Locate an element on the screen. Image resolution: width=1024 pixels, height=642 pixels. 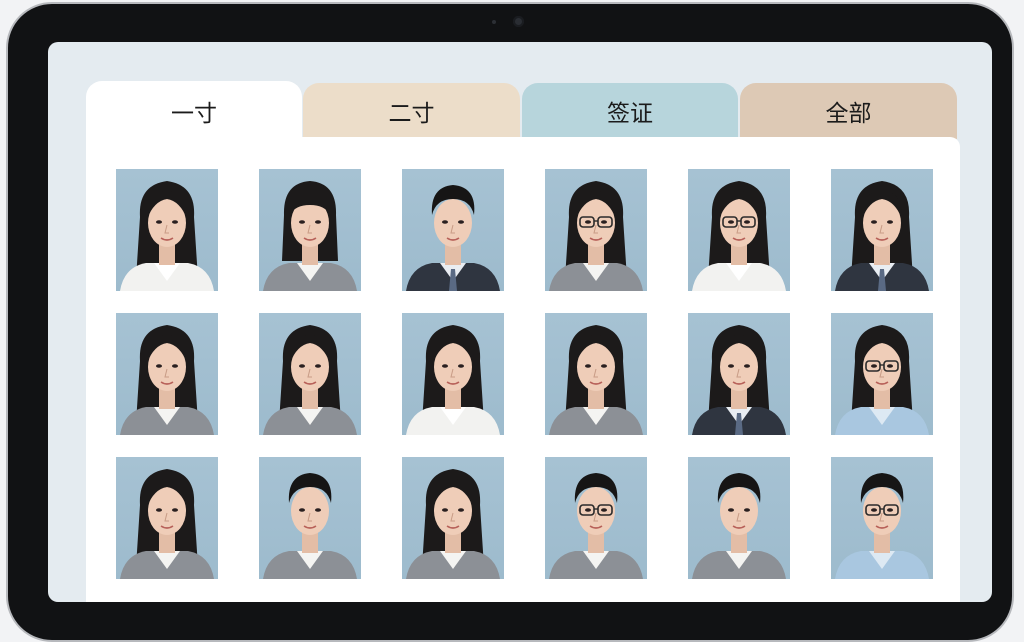
tab-visa: 签证 is located at coordinates (630, 111).